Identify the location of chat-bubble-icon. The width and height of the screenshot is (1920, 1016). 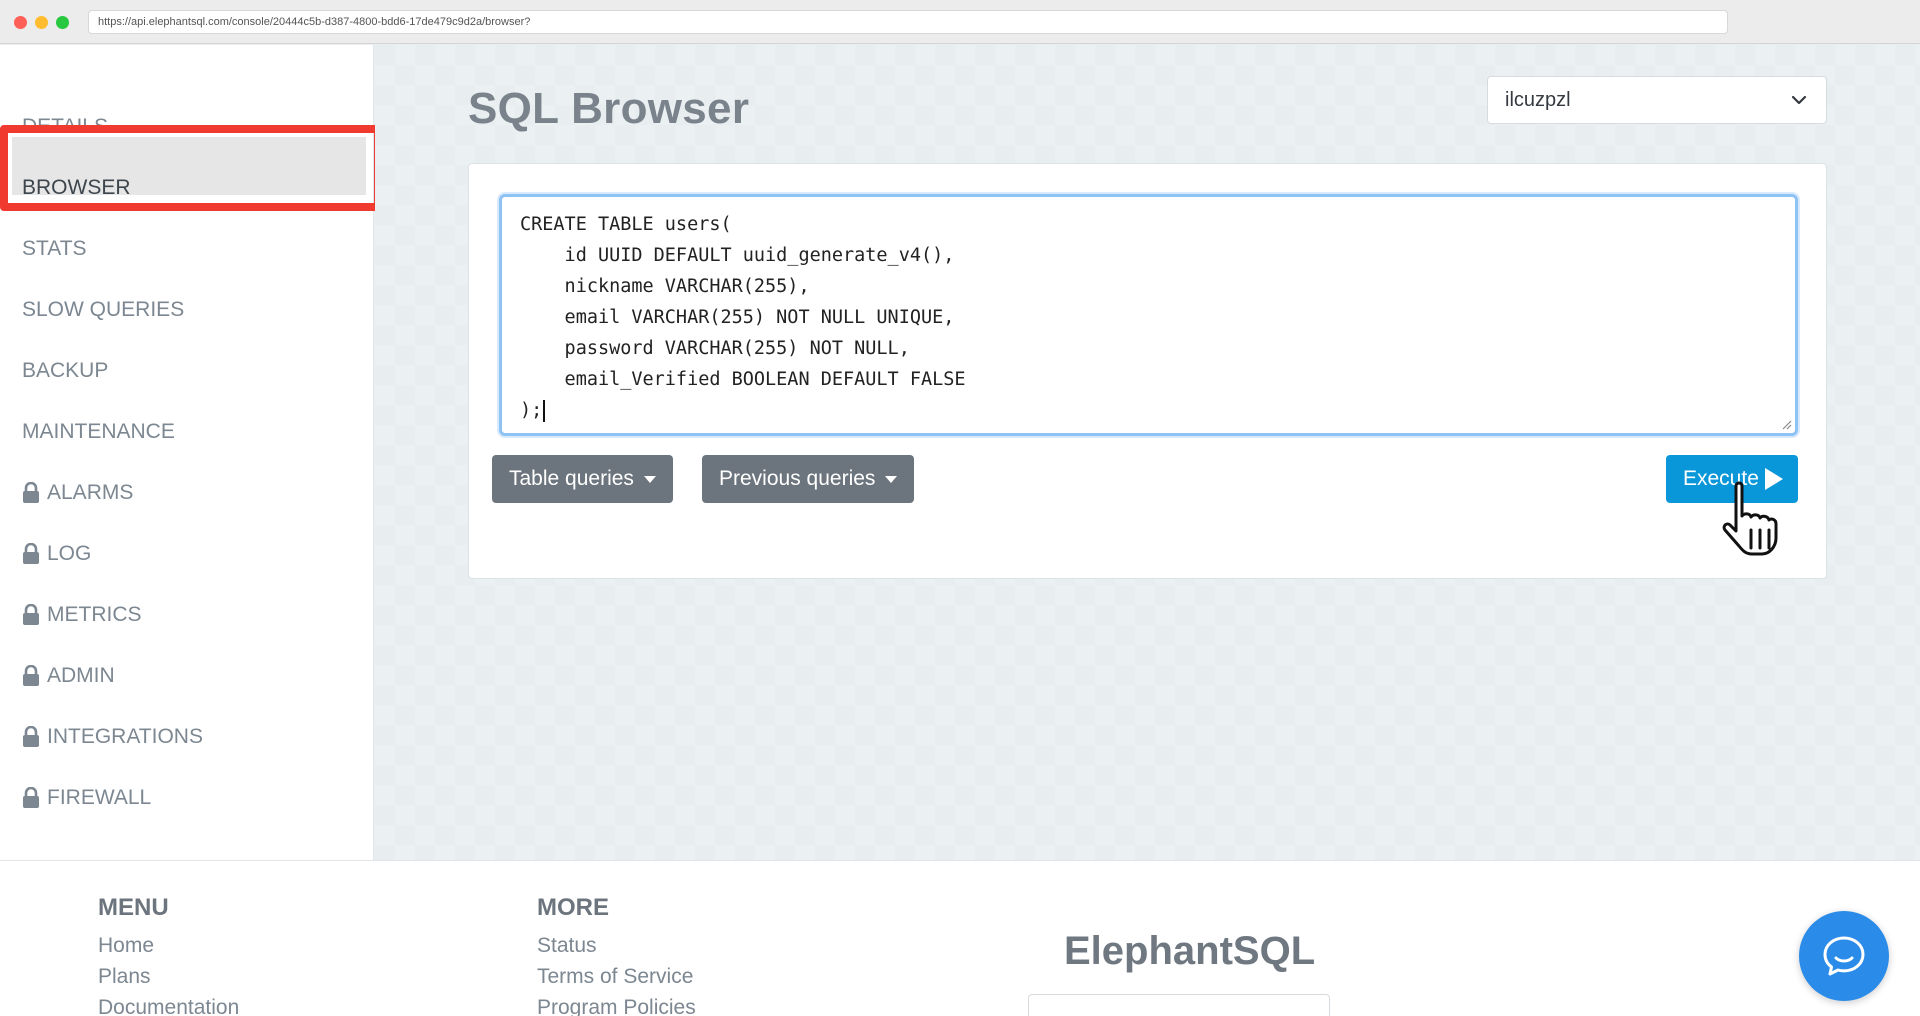
(1844, 956).